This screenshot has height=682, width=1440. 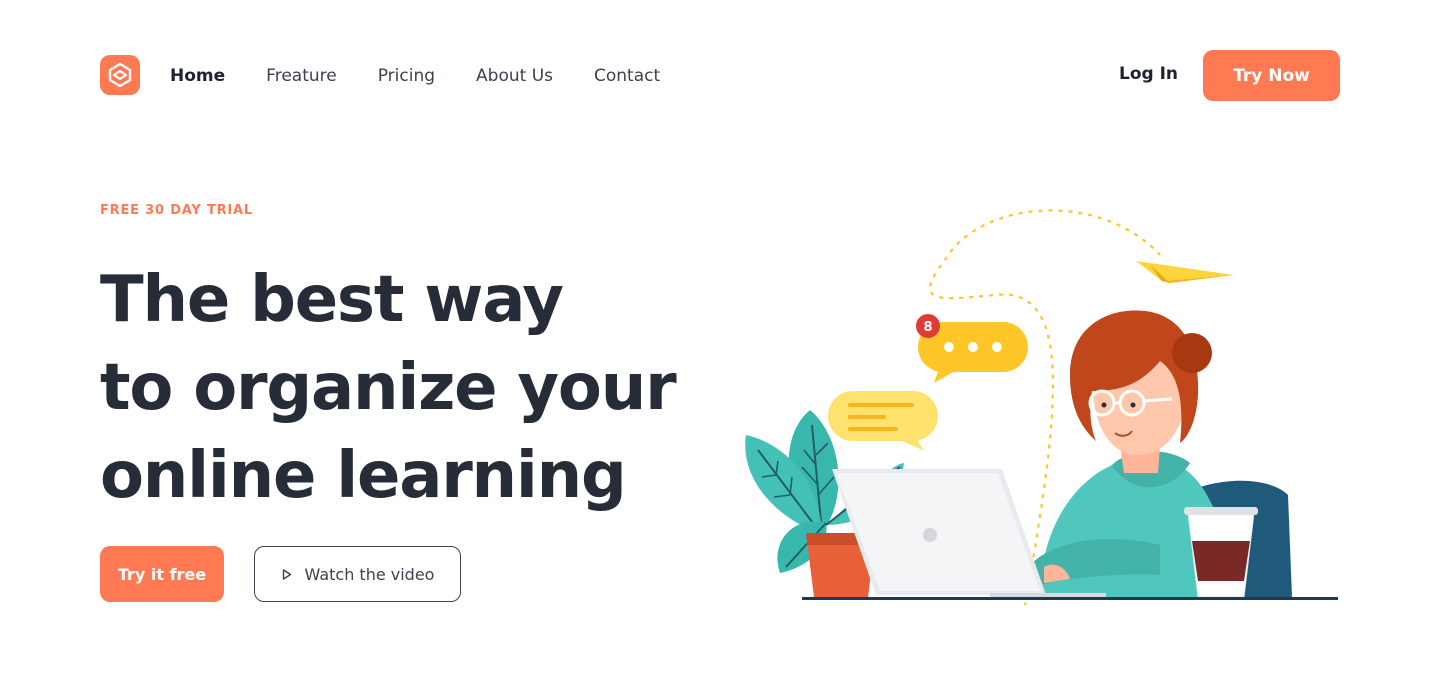 I want to click on notification-badge: 8, so click(x=928, y=326).